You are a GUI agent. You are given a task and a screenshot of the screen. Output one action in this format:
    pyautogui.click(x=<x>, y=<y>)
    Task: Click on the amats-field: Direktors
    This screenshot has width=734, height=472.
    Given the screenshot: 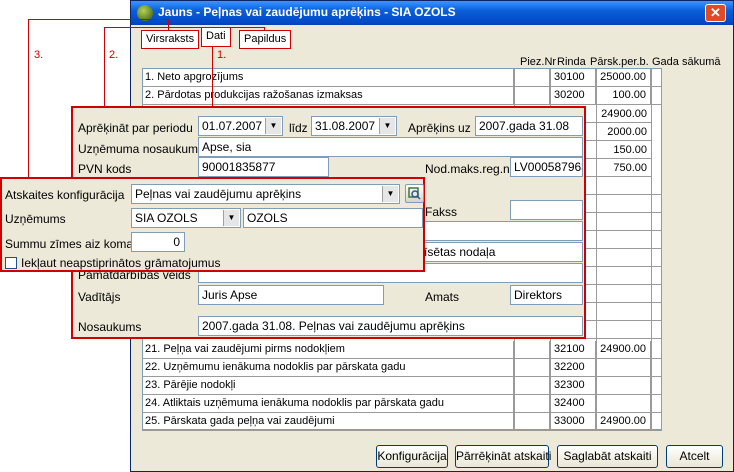 What is the action you would take?
    pyautogui.click(x=546, y=295)
    